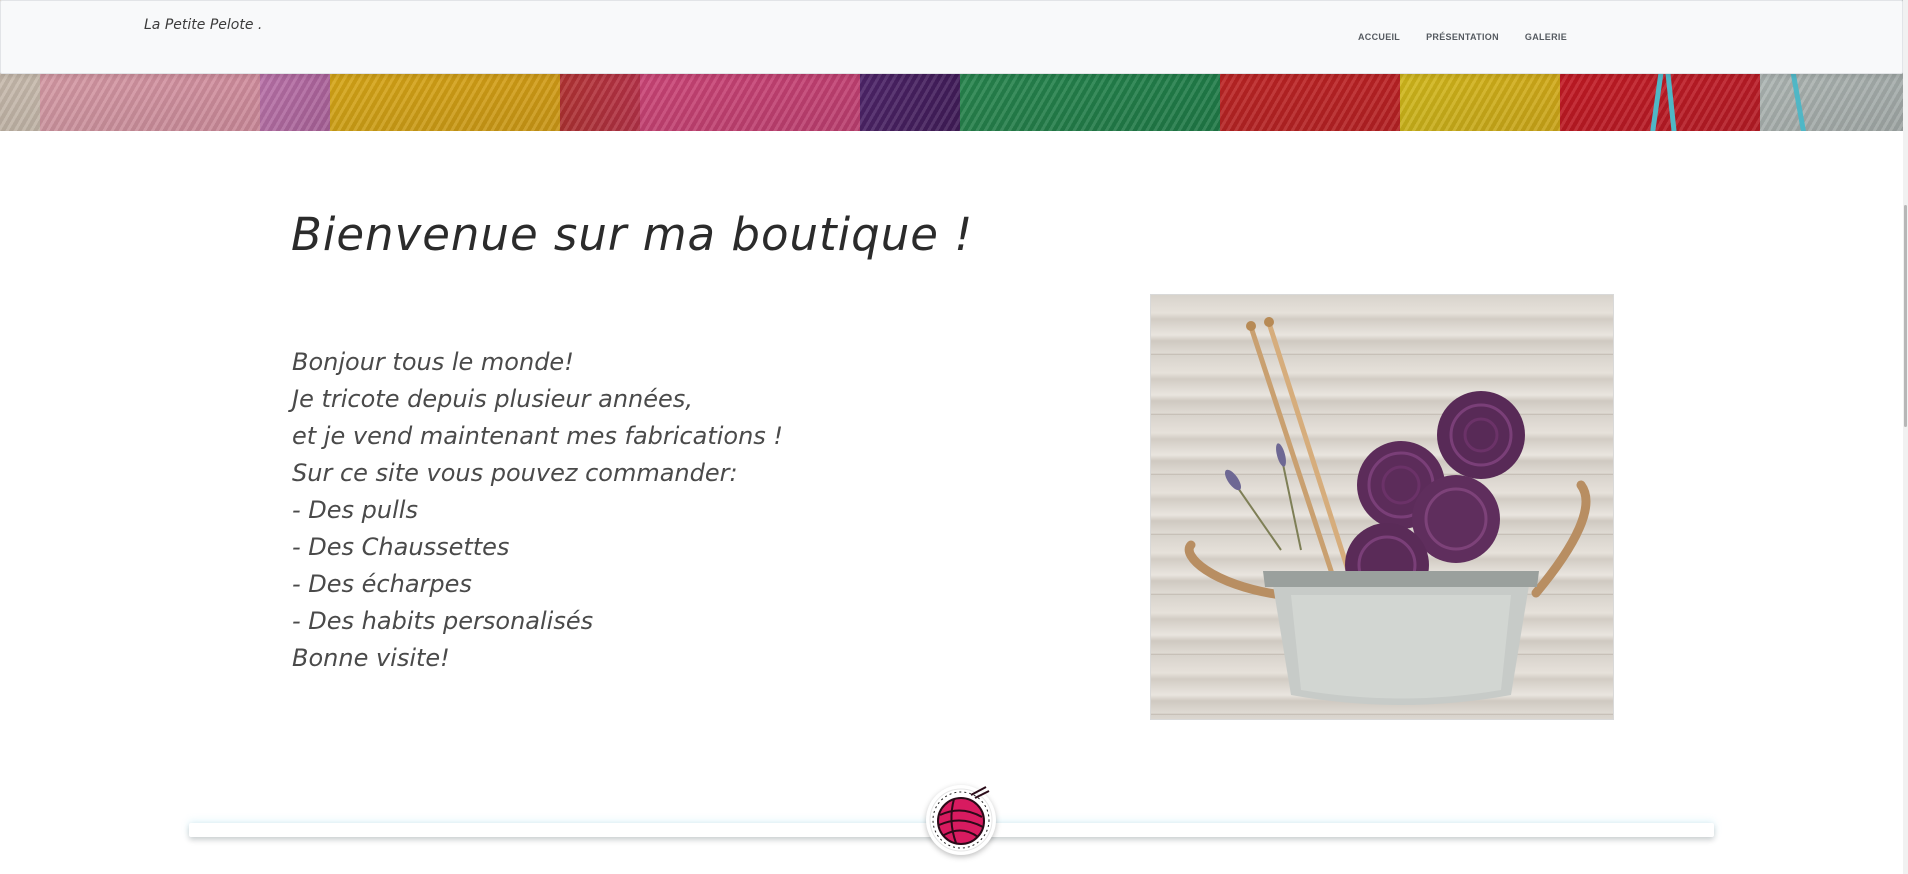 This screenshot has height=874, width=1908. I want to click on yarn-bucket-illustration, so click(1387, 511).